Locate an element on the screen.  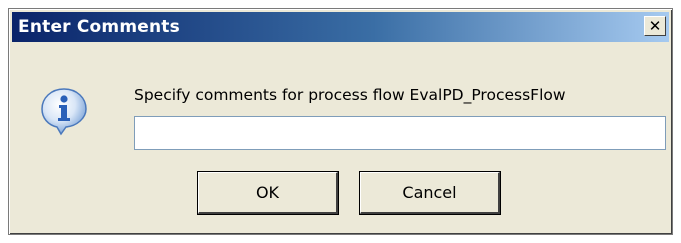
ok-button-label: OK is located at coordinates (267, 192).